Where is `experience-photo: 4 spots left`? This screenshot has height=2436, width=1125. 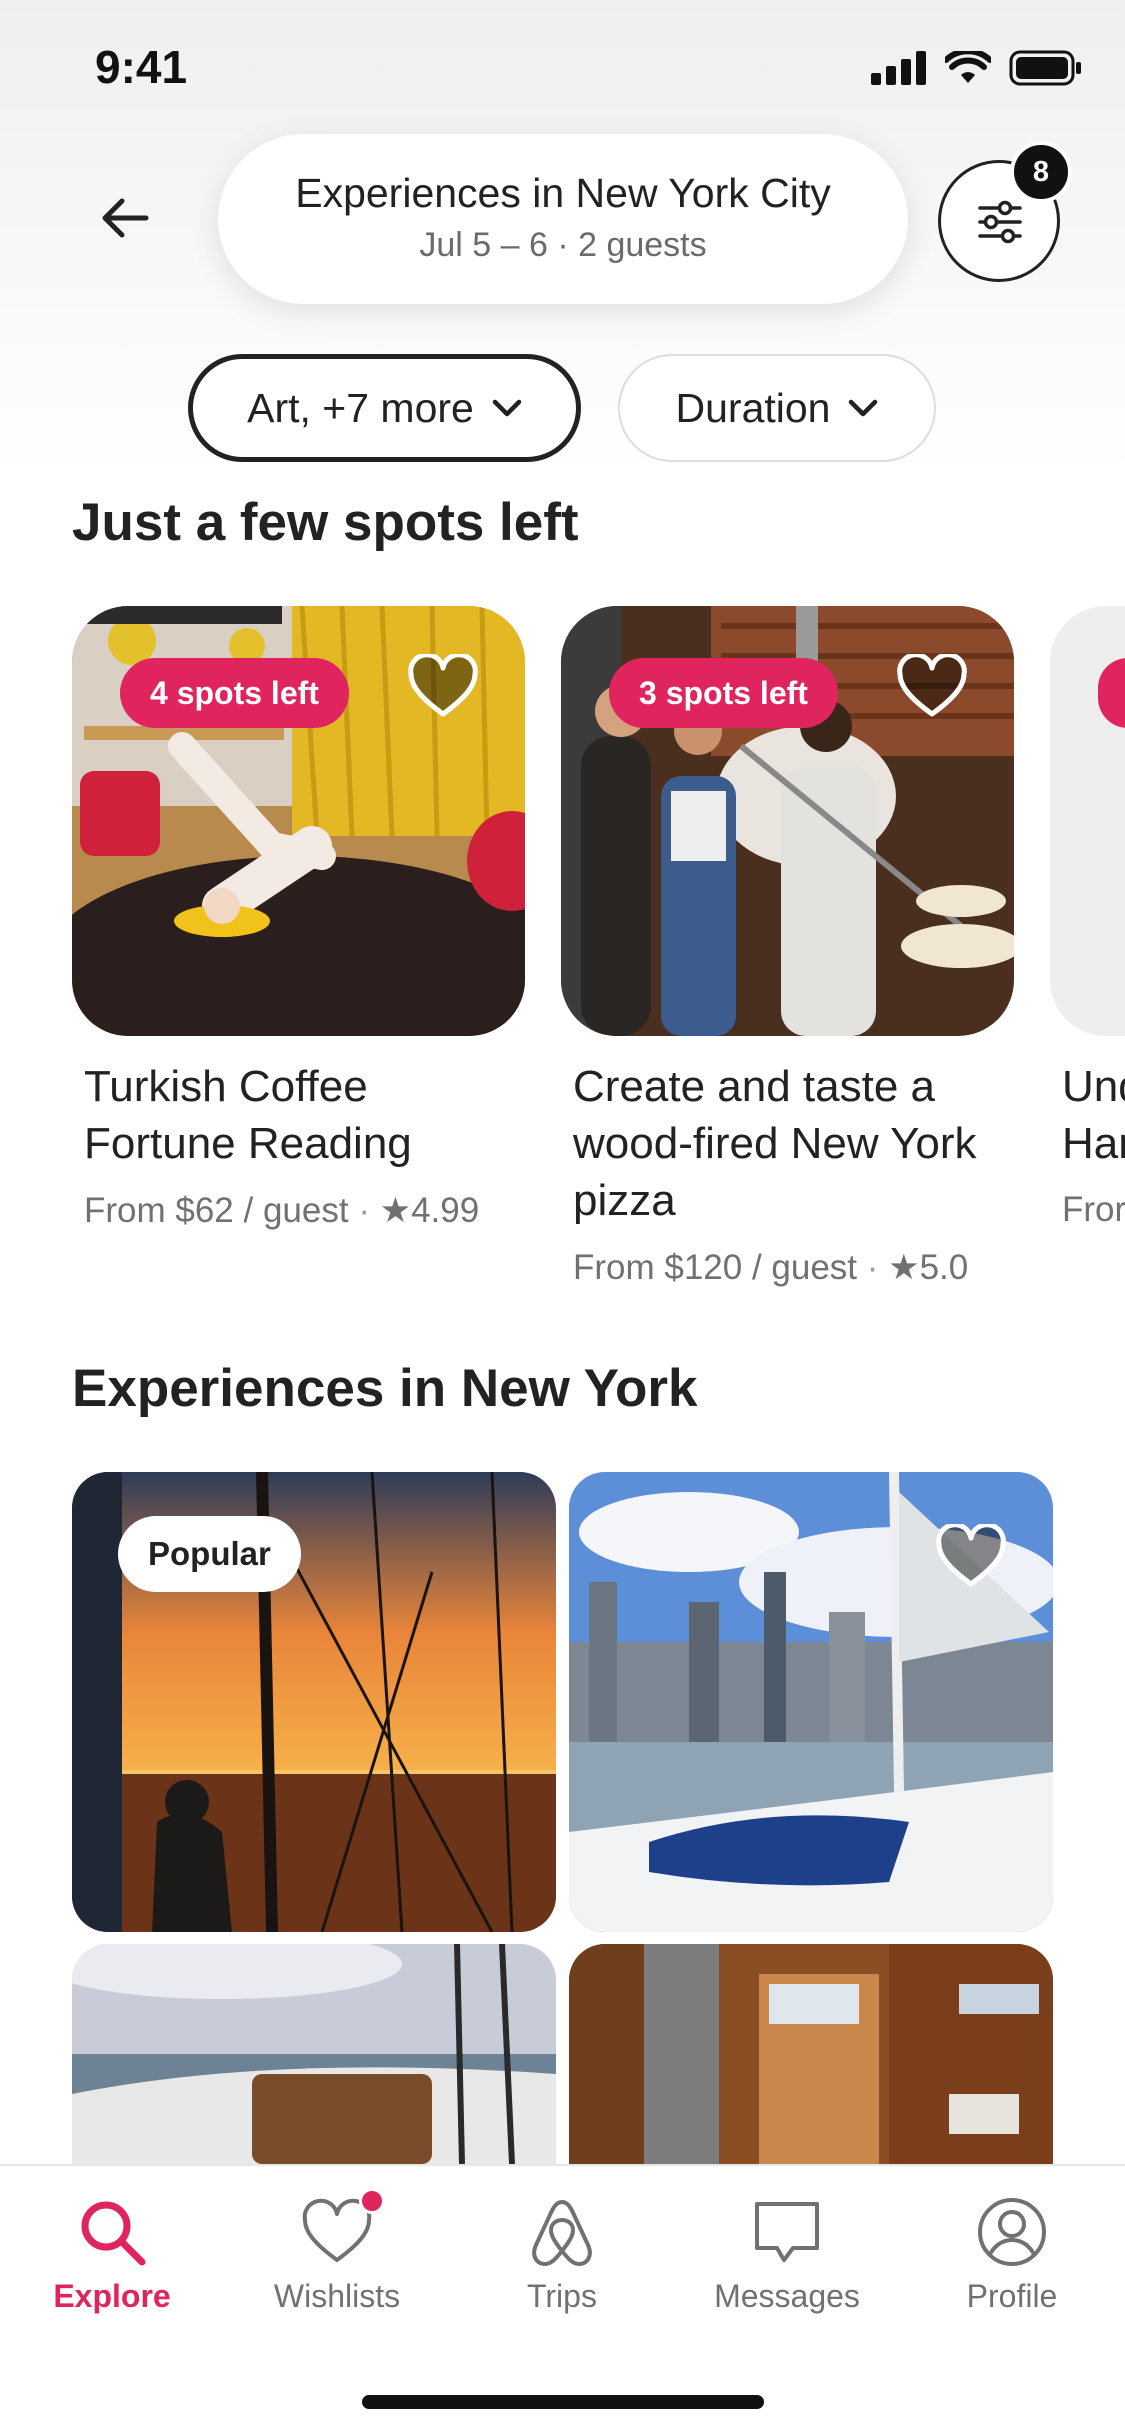 experience-photo: 4 spots left is located at coordinates (298, 821).